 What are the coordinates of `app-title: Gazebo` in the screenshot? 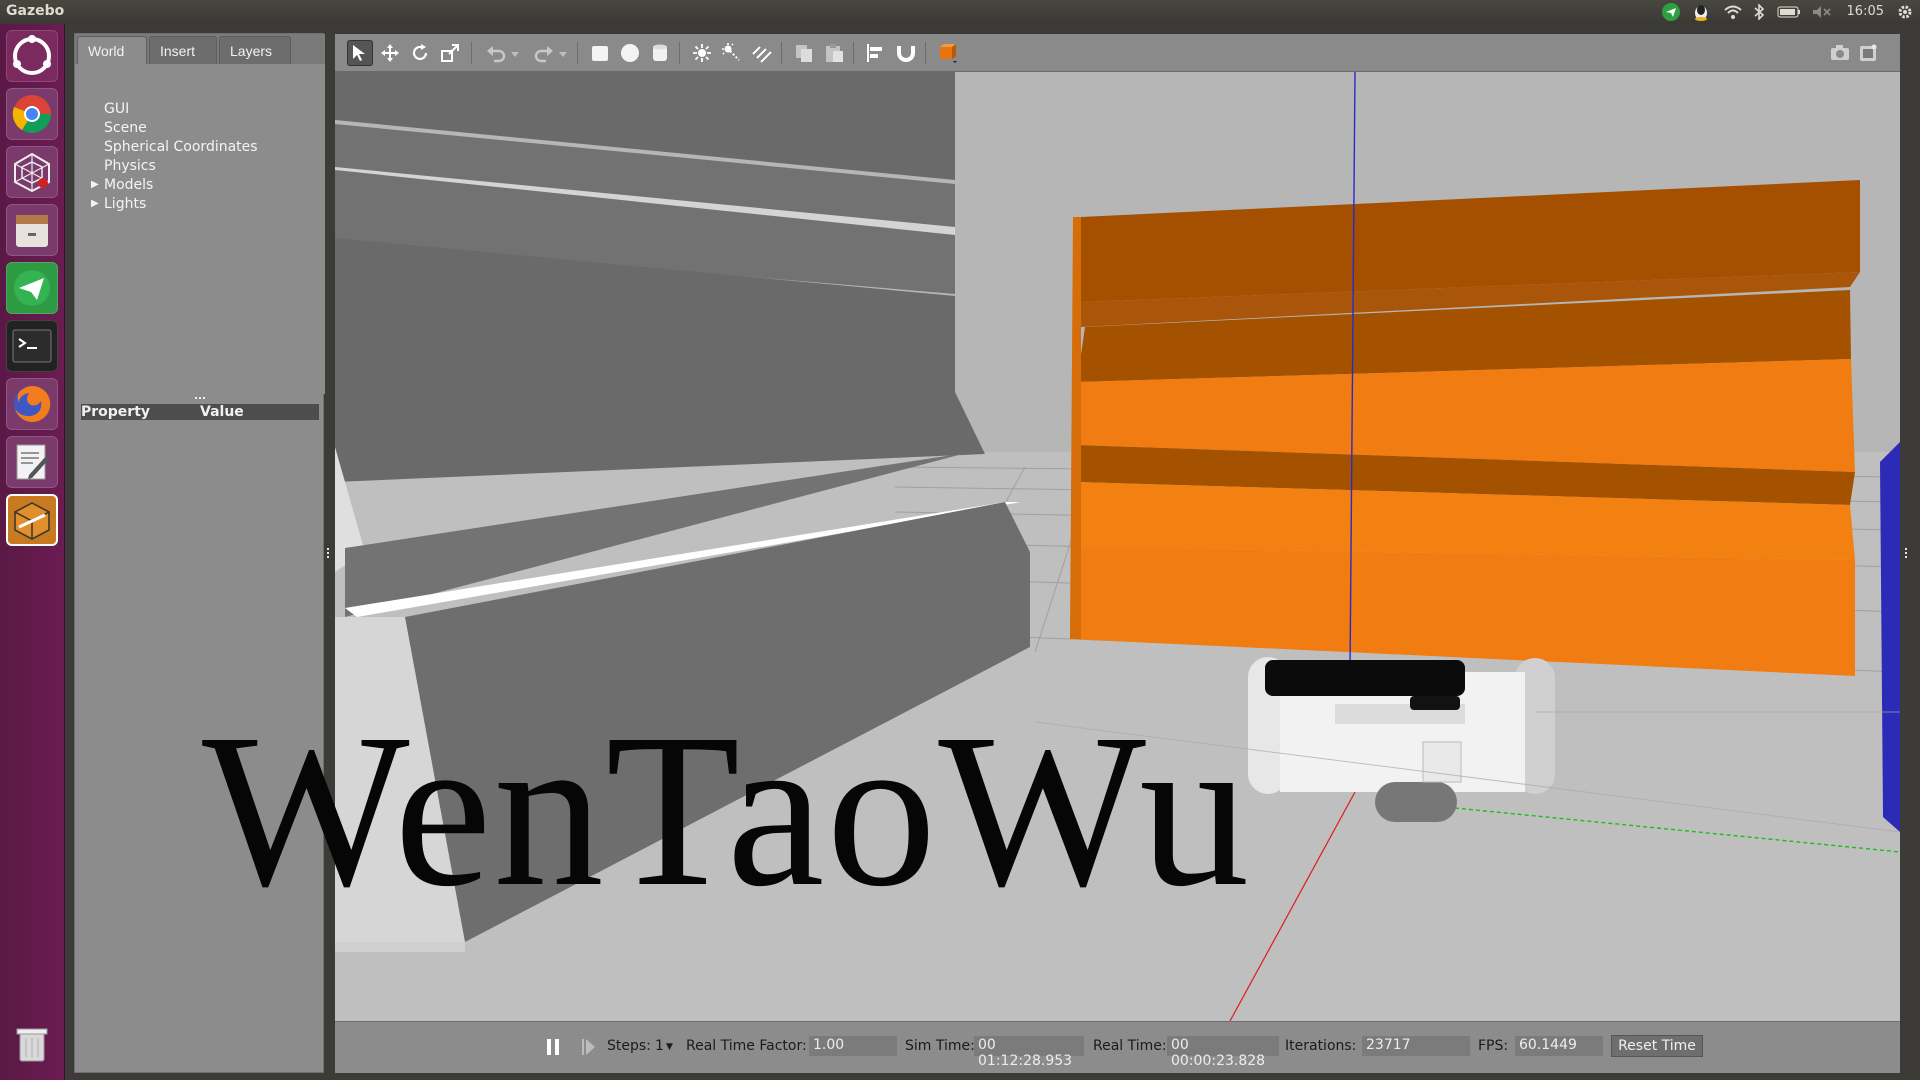 It's located at (35, 11).